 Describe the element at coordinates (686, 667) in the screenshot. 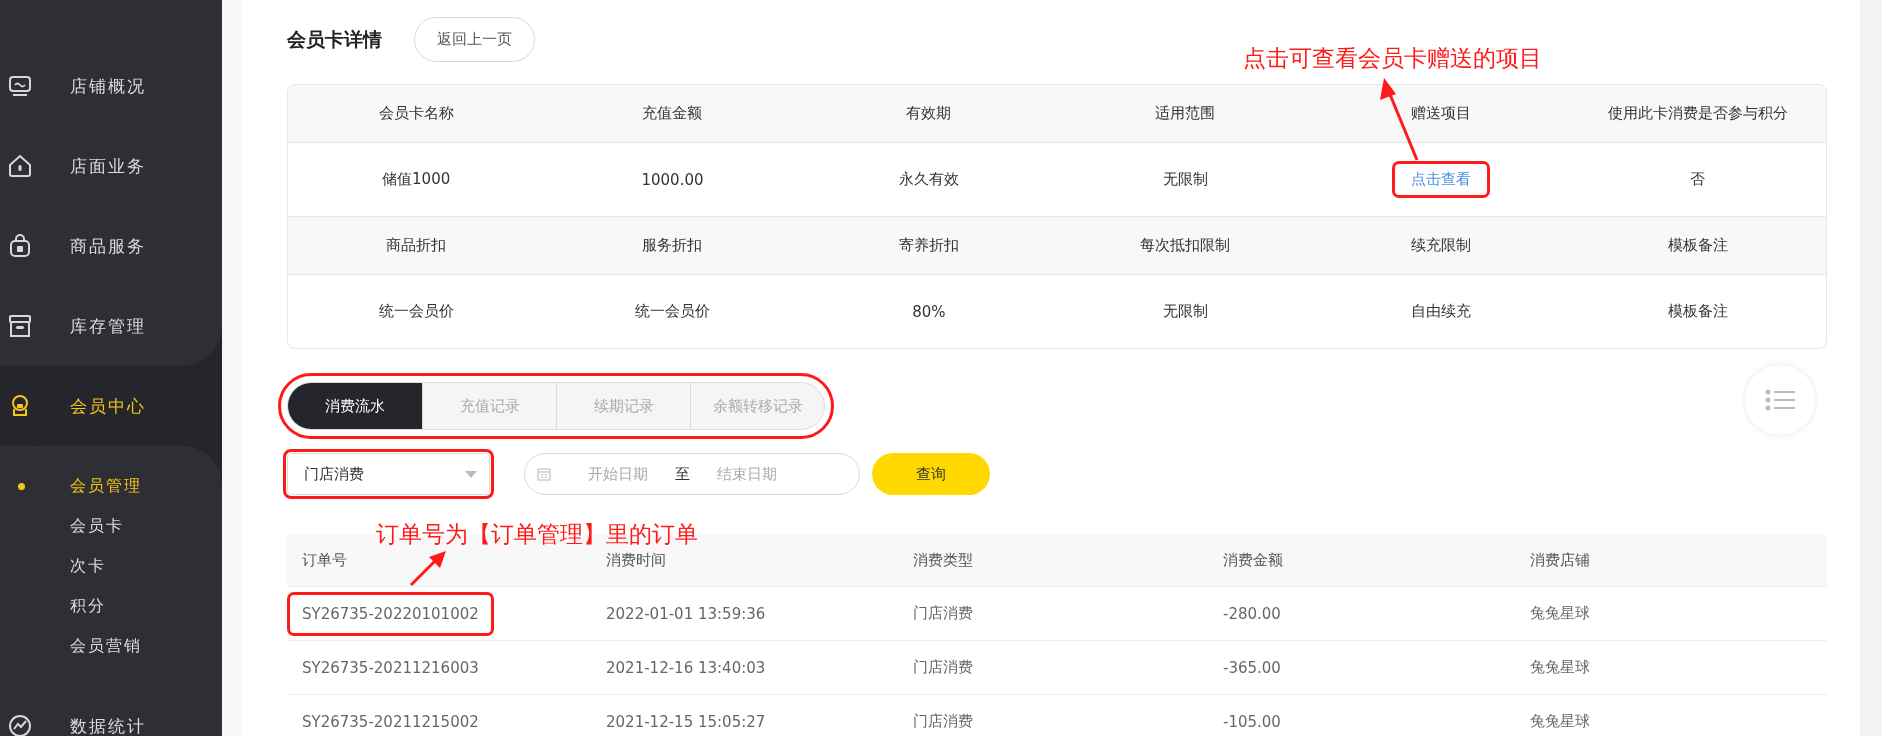

I see `table-cell-text: 2021-12-16 13:40:03` at that location.